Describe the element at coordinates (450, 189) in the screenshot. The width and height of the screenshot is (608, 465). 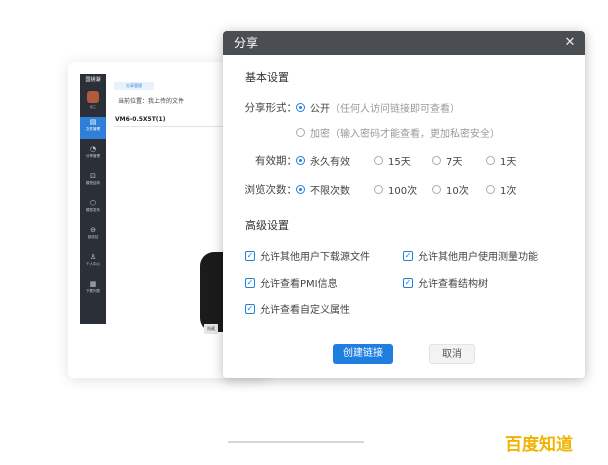
I see `views-option-10: 10次` at that location.